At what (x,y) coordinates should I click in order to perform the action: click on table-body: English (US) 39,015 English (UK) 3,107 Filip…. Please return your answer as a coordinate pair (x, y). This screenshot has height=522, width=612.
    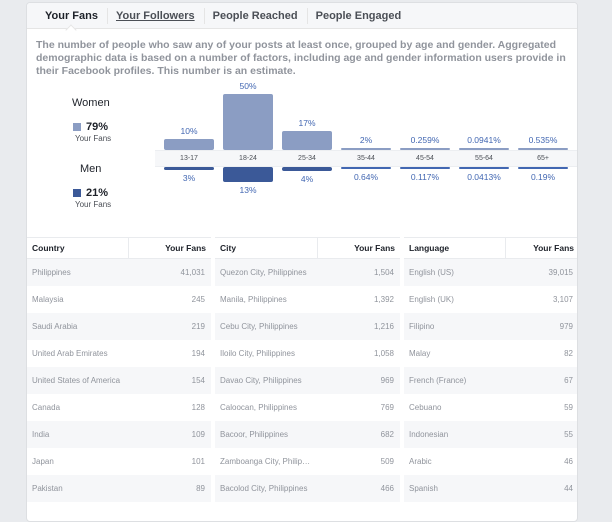
    Looking at the image, I should click on (490, 380).